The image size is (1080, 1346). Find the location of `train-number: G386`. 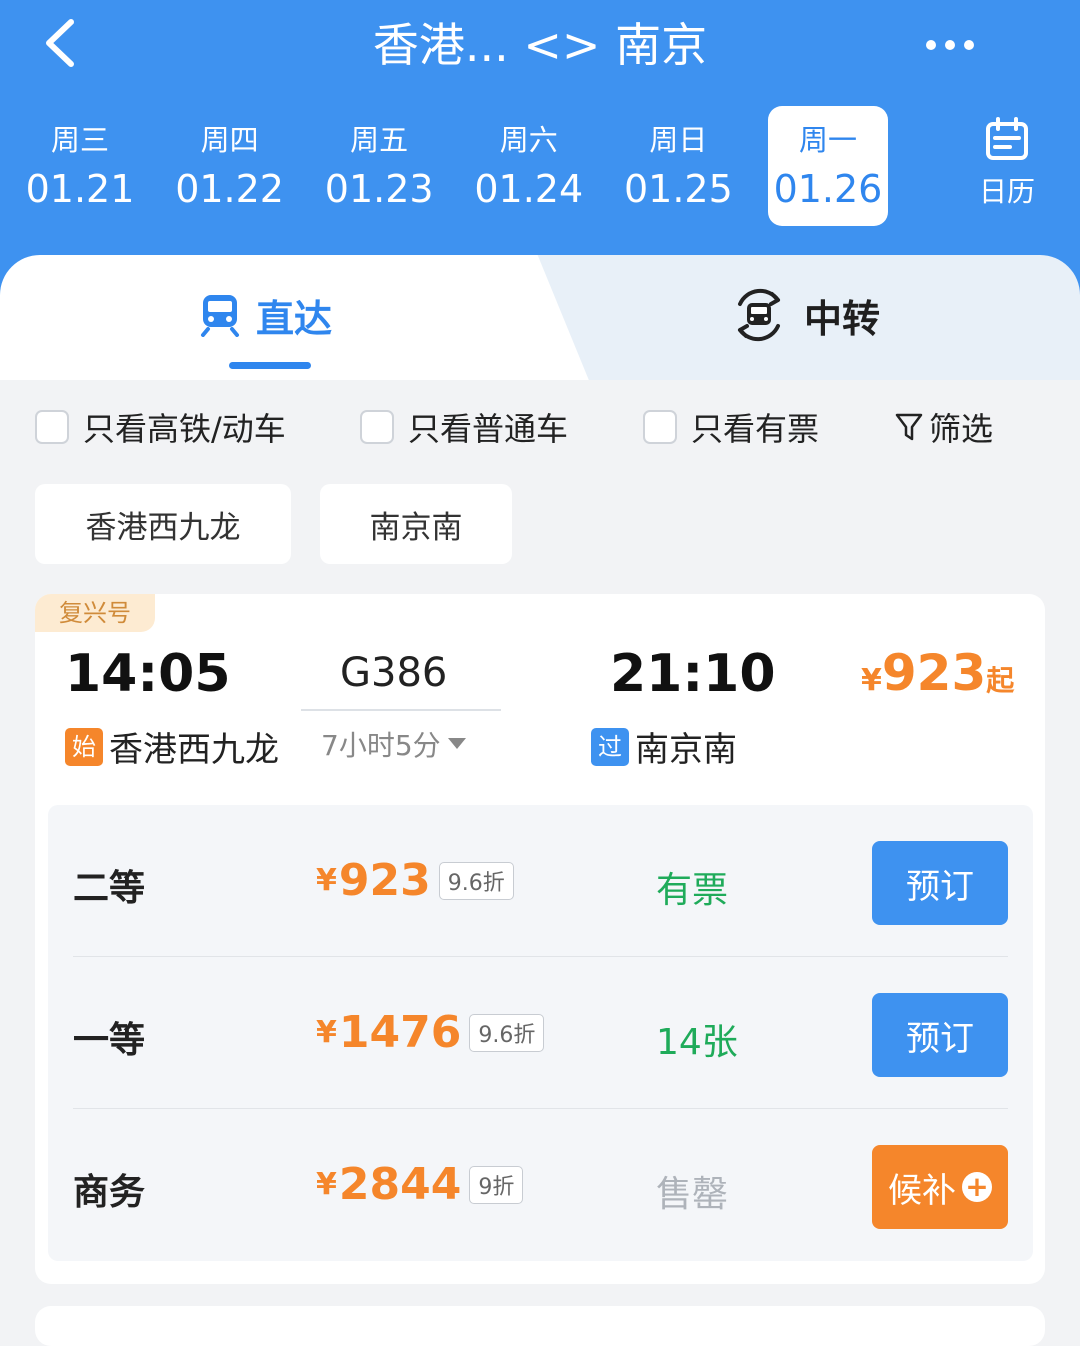

train-number: G386 is located at coordinates (394, 673).